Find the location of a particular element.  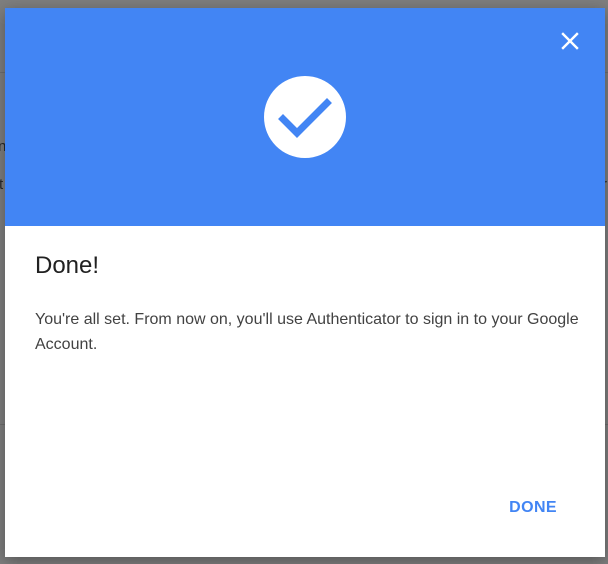

checkmark-icon is located at coordinates (305, 118).